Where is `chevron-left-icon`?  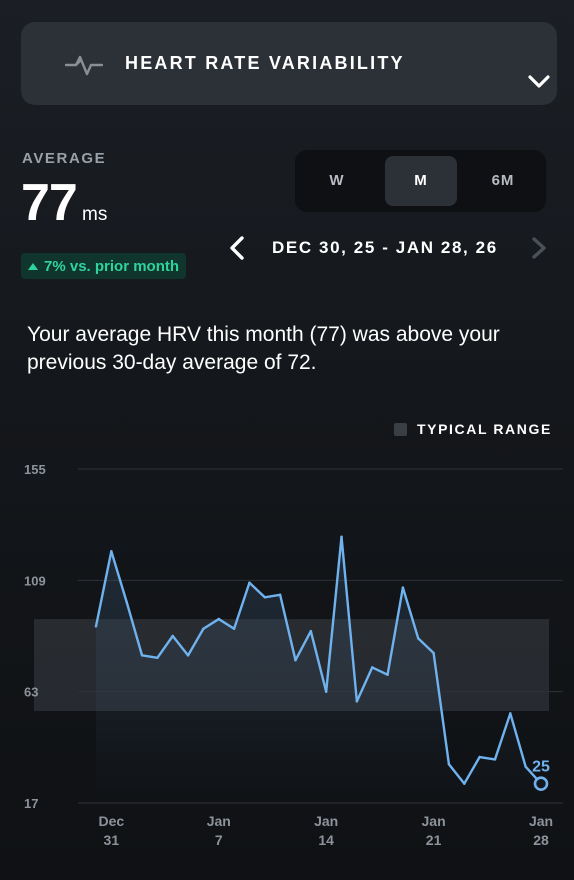 chevron-left-icon is located at coordinates (237, 250).